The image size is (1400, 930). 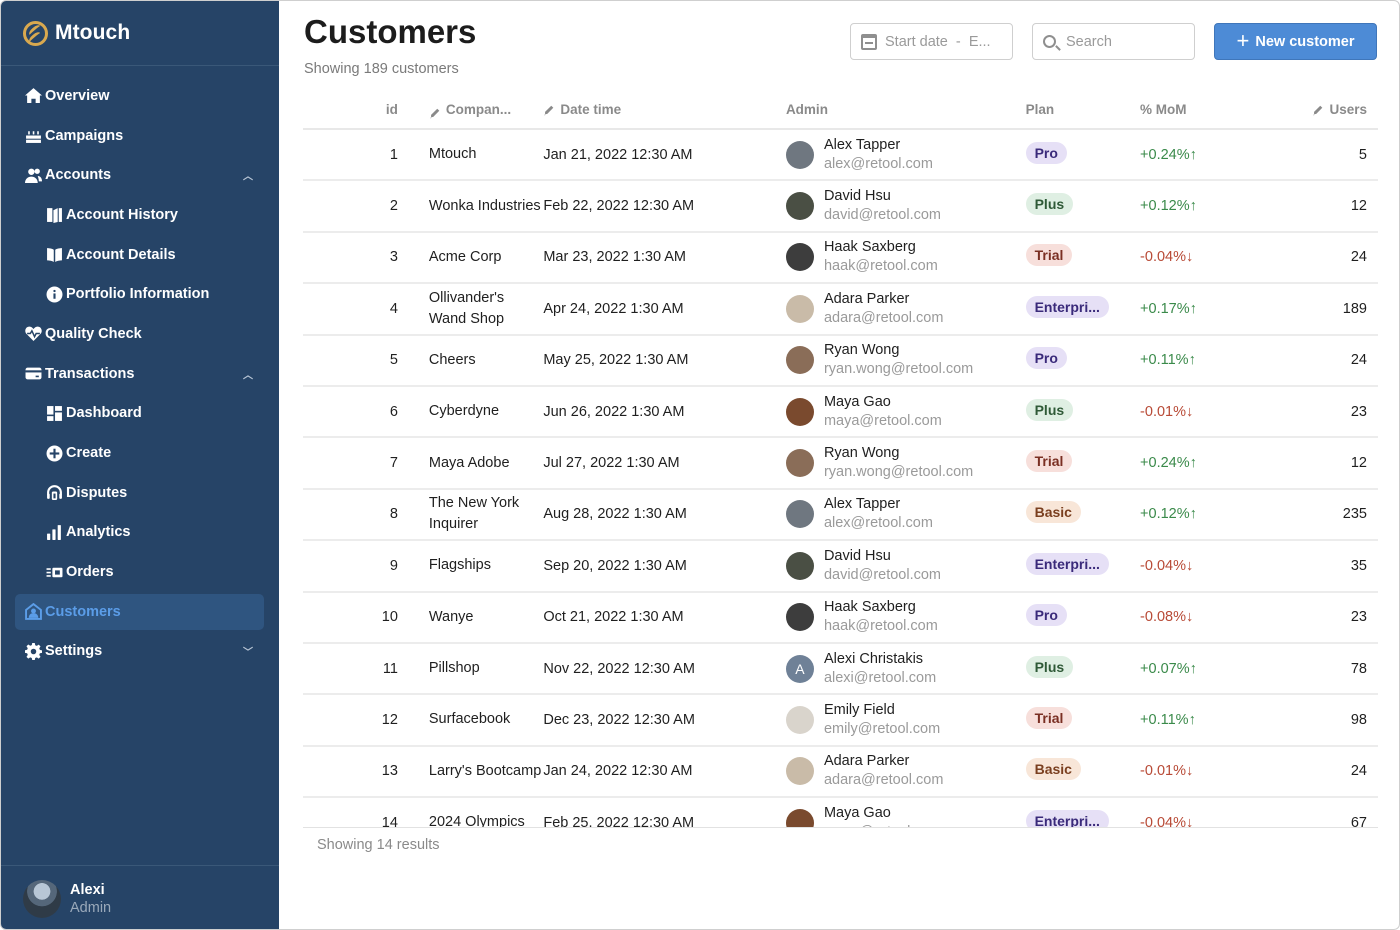 I want to click on cell-mom: -0.01%↓, so click(x=1206, y=412).